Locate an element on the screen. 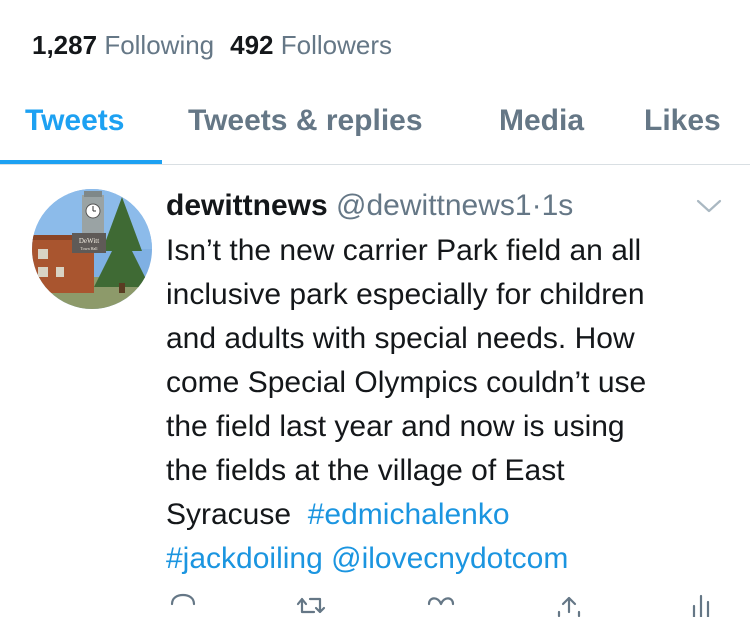 Image resolution: width=750 pixels, height=617 pixels. profile-stats: 1,287 Following 492 Followers is located at coordinates (212, 45).